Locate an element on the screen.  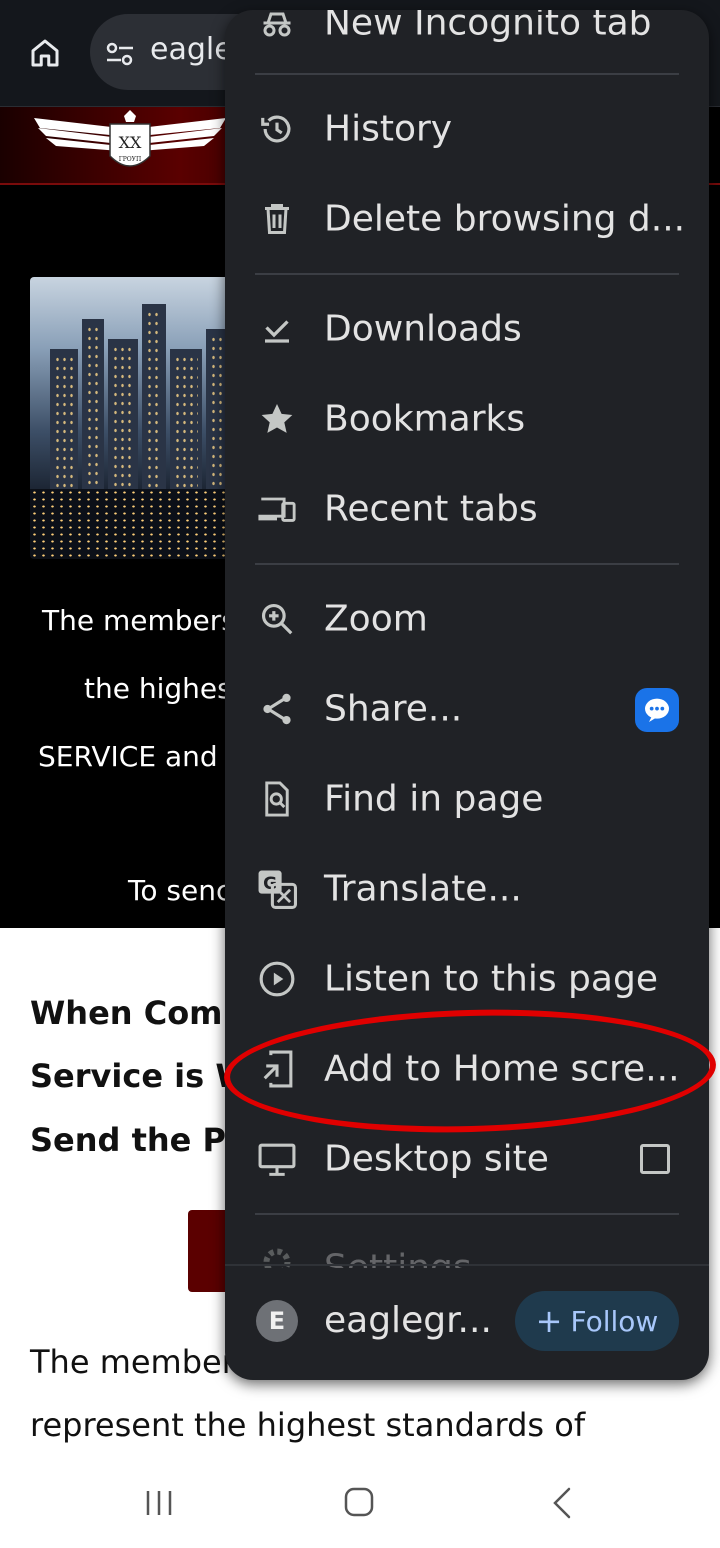
menu-item-label: Downloads is located at coordinates (423, 329).